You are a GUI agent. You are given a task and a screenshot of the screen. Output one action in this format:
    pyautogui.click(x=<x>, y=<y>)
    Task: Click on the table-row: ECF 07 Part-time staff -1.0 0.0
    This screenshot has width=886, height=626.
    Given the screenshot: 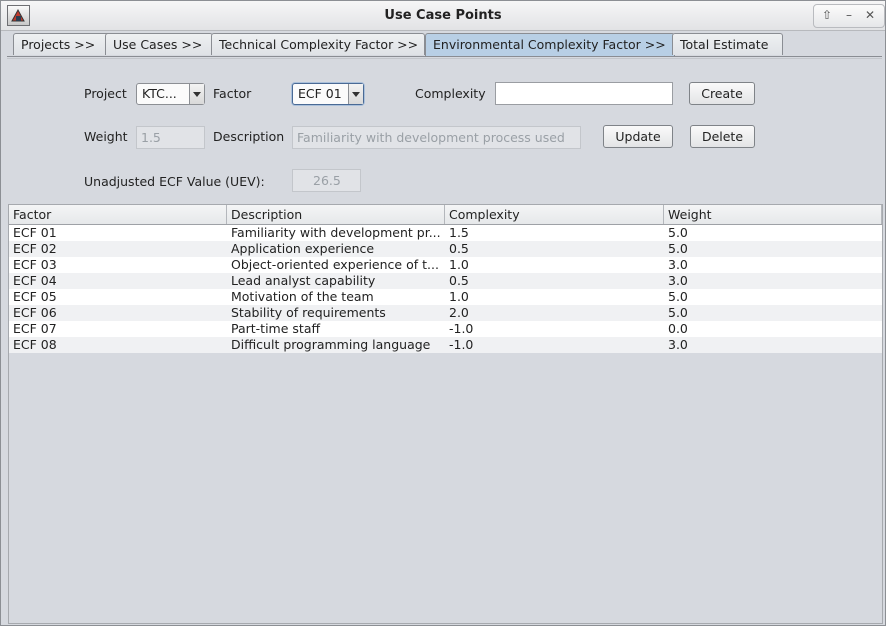 What is the action you would take?
    pyautogui.click(x=445, y=329)
    